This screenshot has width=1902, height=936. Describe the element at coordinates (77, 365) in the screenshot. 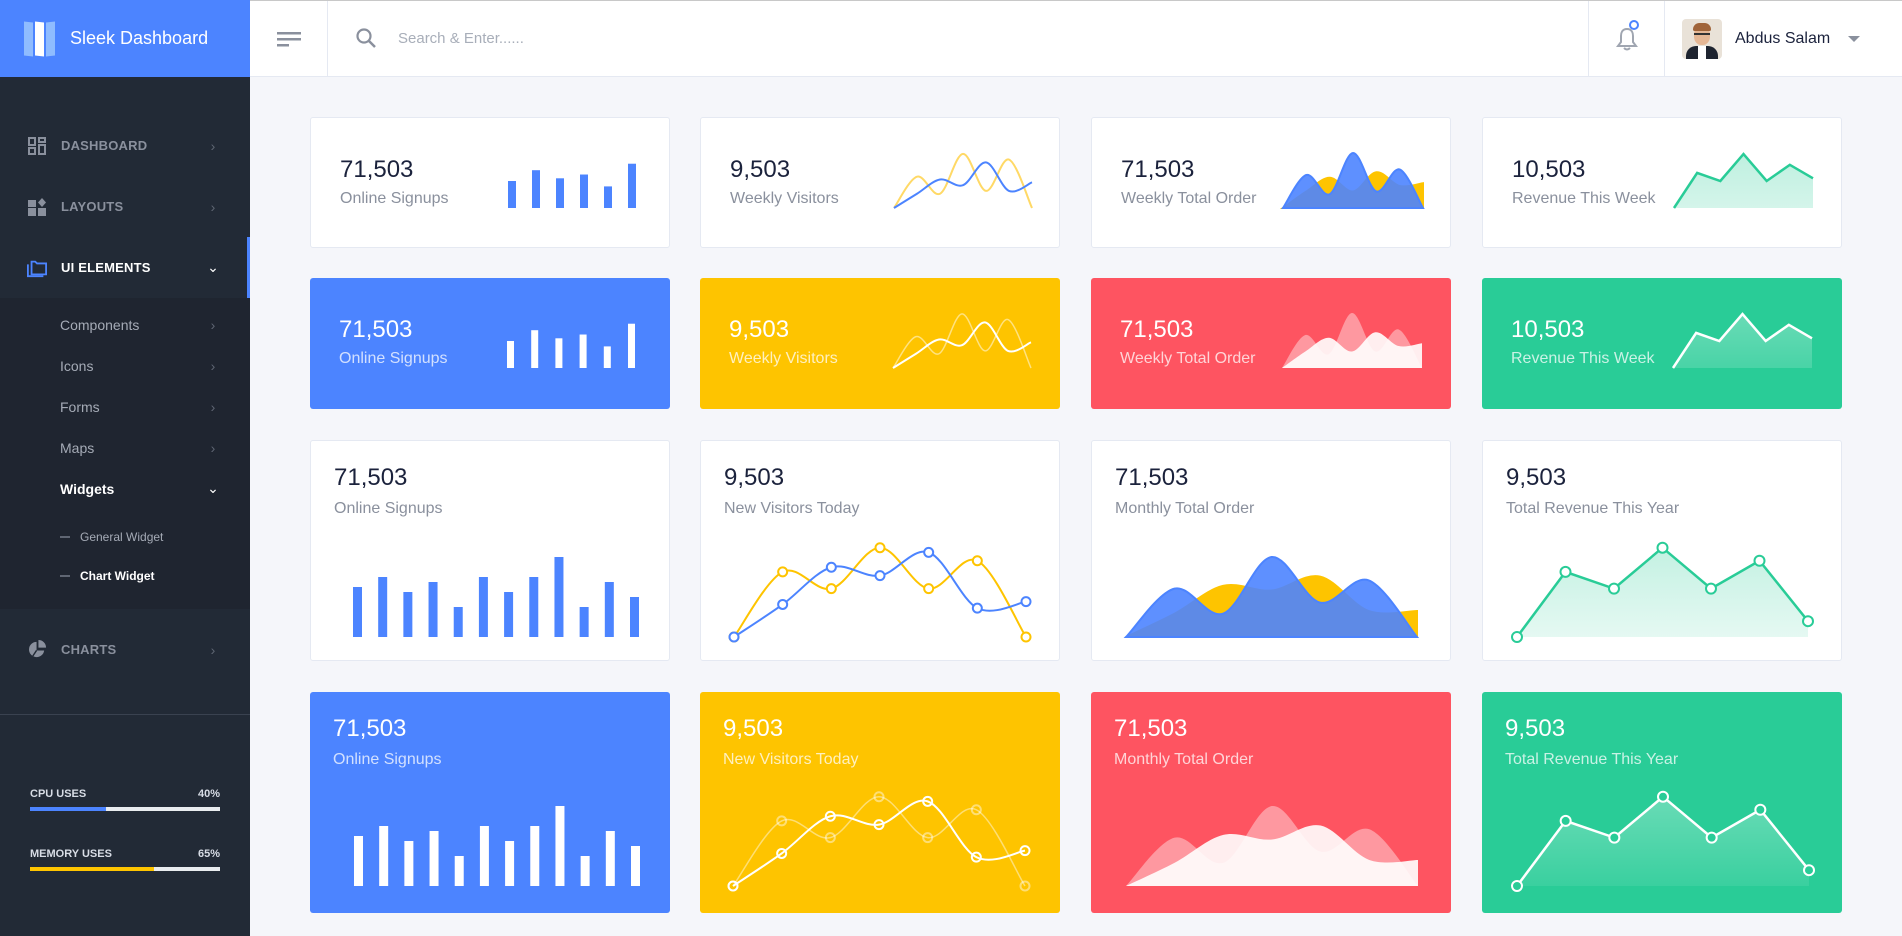

I see `submenu-label: Icons` at that location.